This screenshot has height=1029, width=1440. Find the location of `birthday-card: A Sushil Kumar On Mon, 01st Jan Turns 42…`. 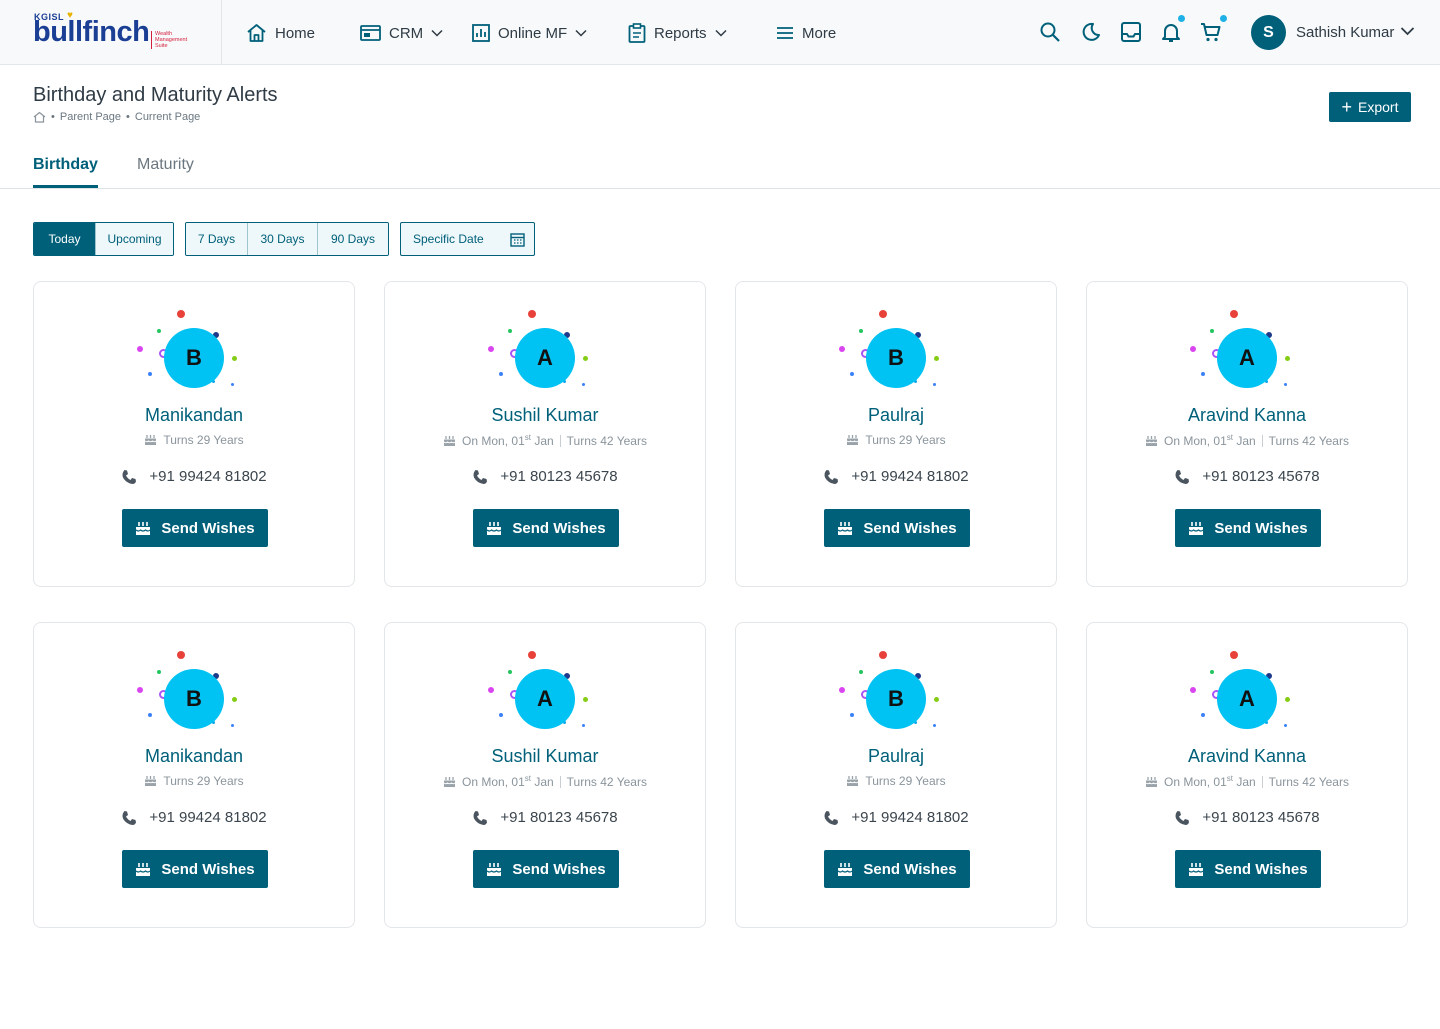

birthday-card: A Sushil Kumar On Mon, 01st Jan Turns 42… is located at coordinates (545, 775).